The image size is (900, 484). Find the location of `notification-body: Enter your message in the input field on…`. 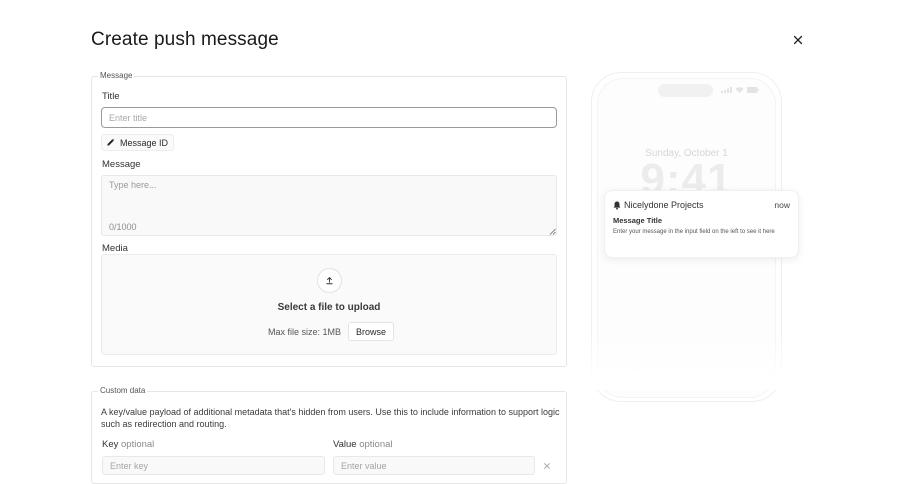

notification-body: Enter your message in the input field on… is located at coordinates (694, 232).